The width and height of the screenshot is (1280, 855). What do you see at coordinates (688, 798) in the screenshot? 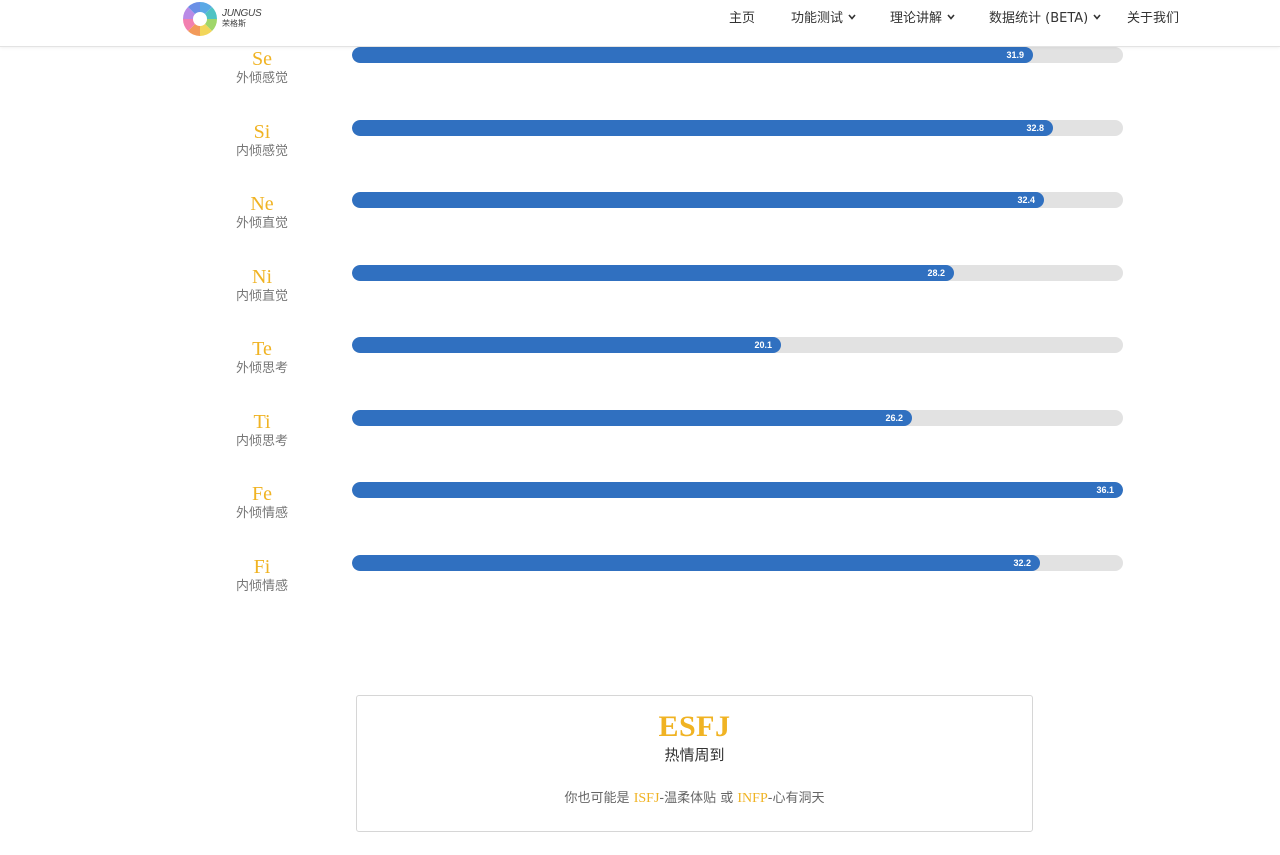
I see `alt-name-1: -温柔体贴` at bounding box center [688, 798].